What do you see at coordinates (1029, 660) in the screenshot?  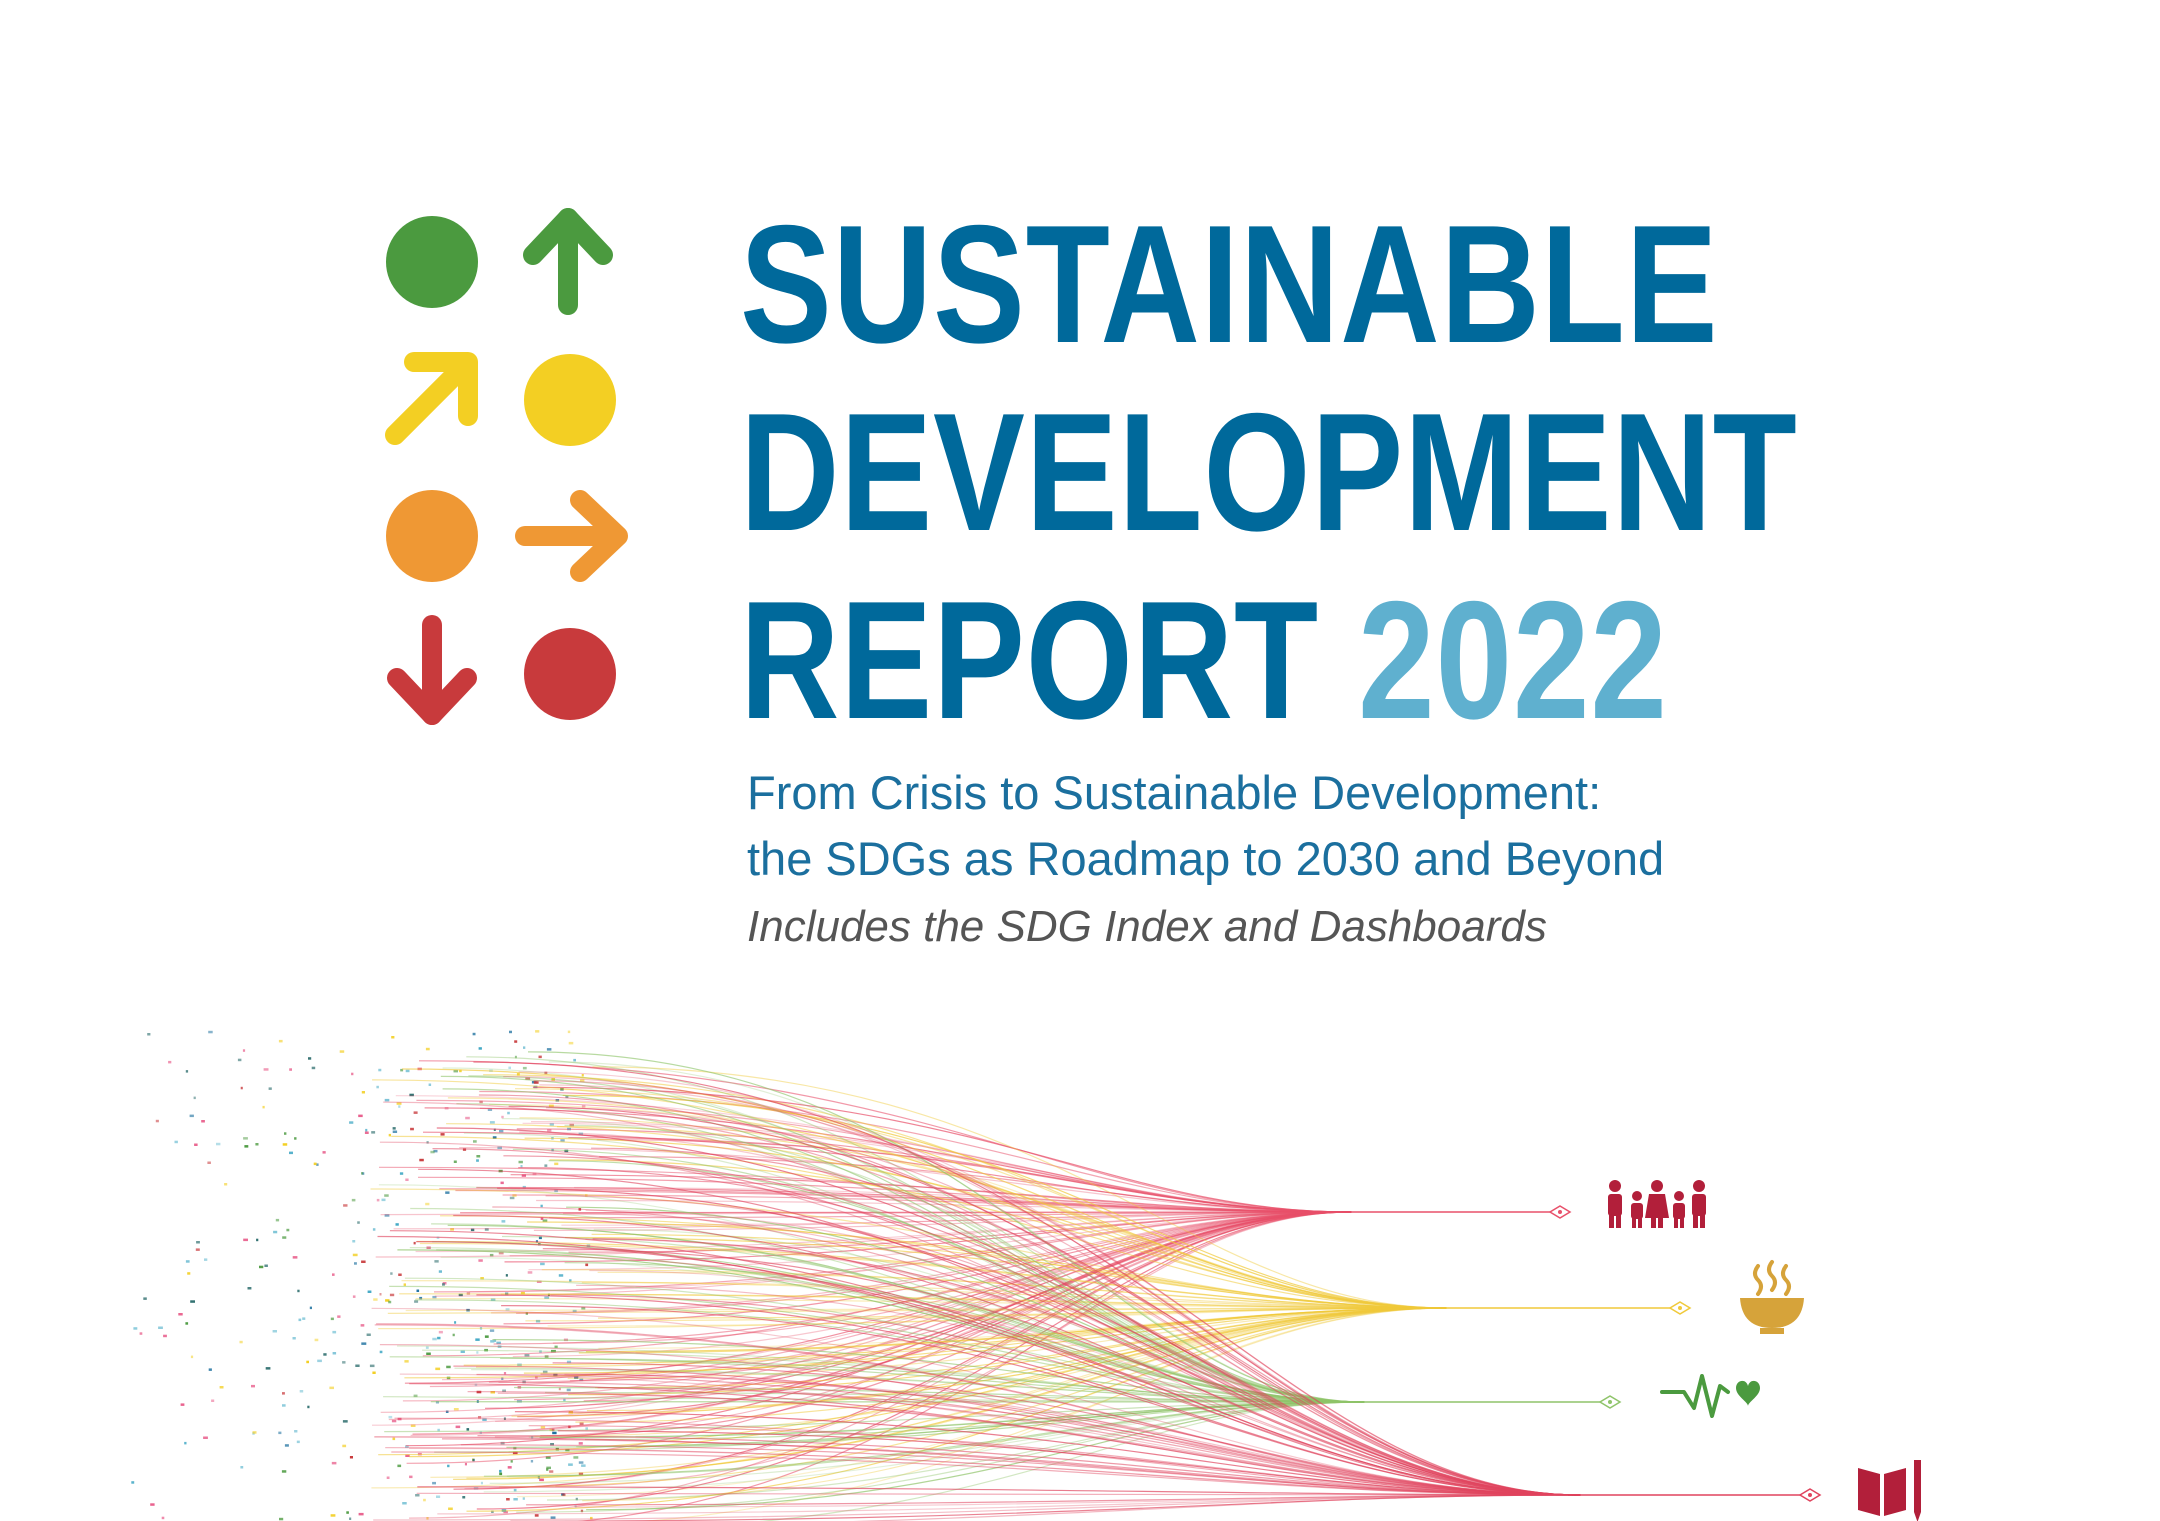 I see `title-report-word: REPORT` at bounding box center [1029, 660].